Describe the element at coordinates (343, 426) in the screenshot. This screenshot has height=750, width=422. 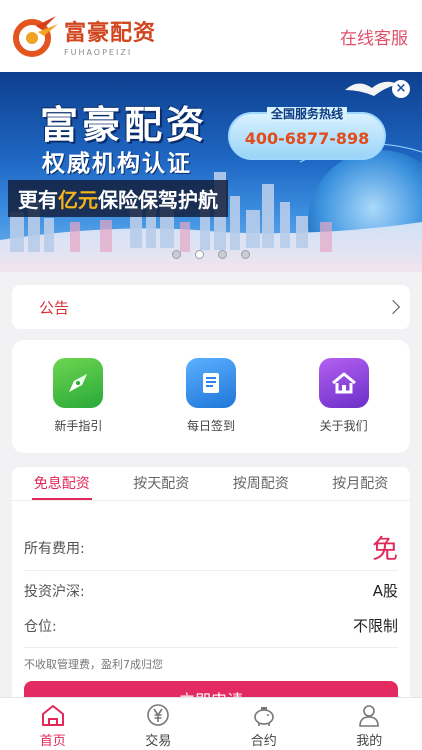
I see `quick-action-label: 关于我们` at that location.